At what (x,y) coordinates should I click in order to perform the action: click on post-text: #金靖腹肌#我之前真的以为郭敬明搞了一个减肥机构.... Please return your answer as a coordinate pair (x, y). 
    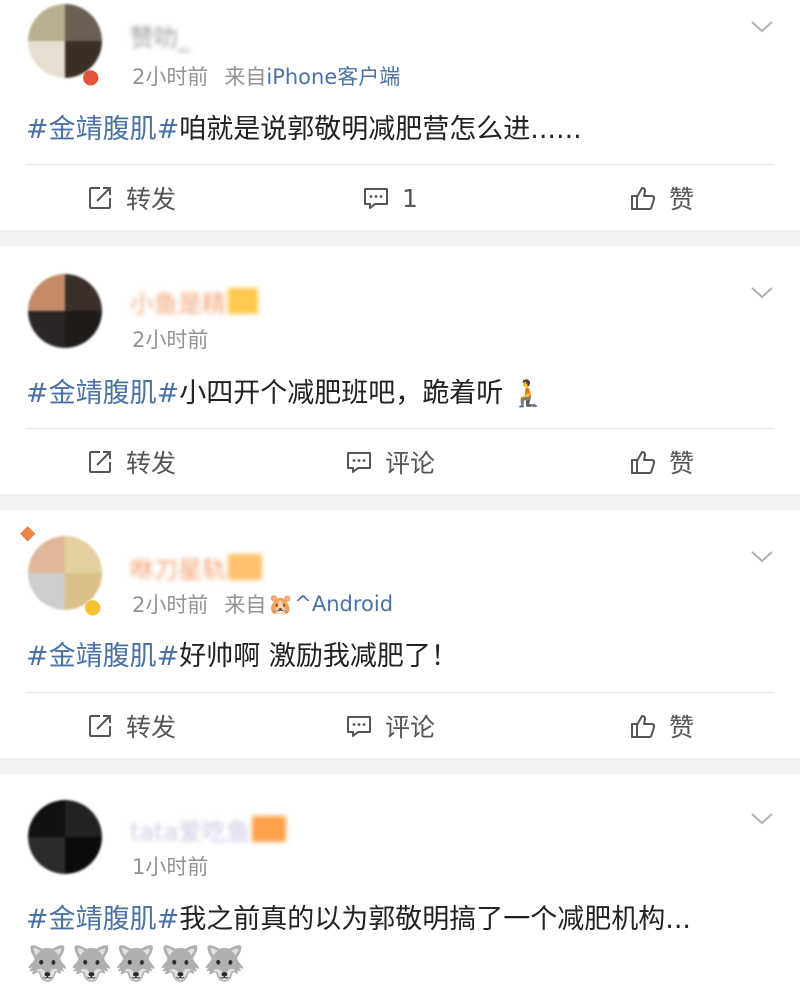
    Looking at the image, I should click on (403, 920).